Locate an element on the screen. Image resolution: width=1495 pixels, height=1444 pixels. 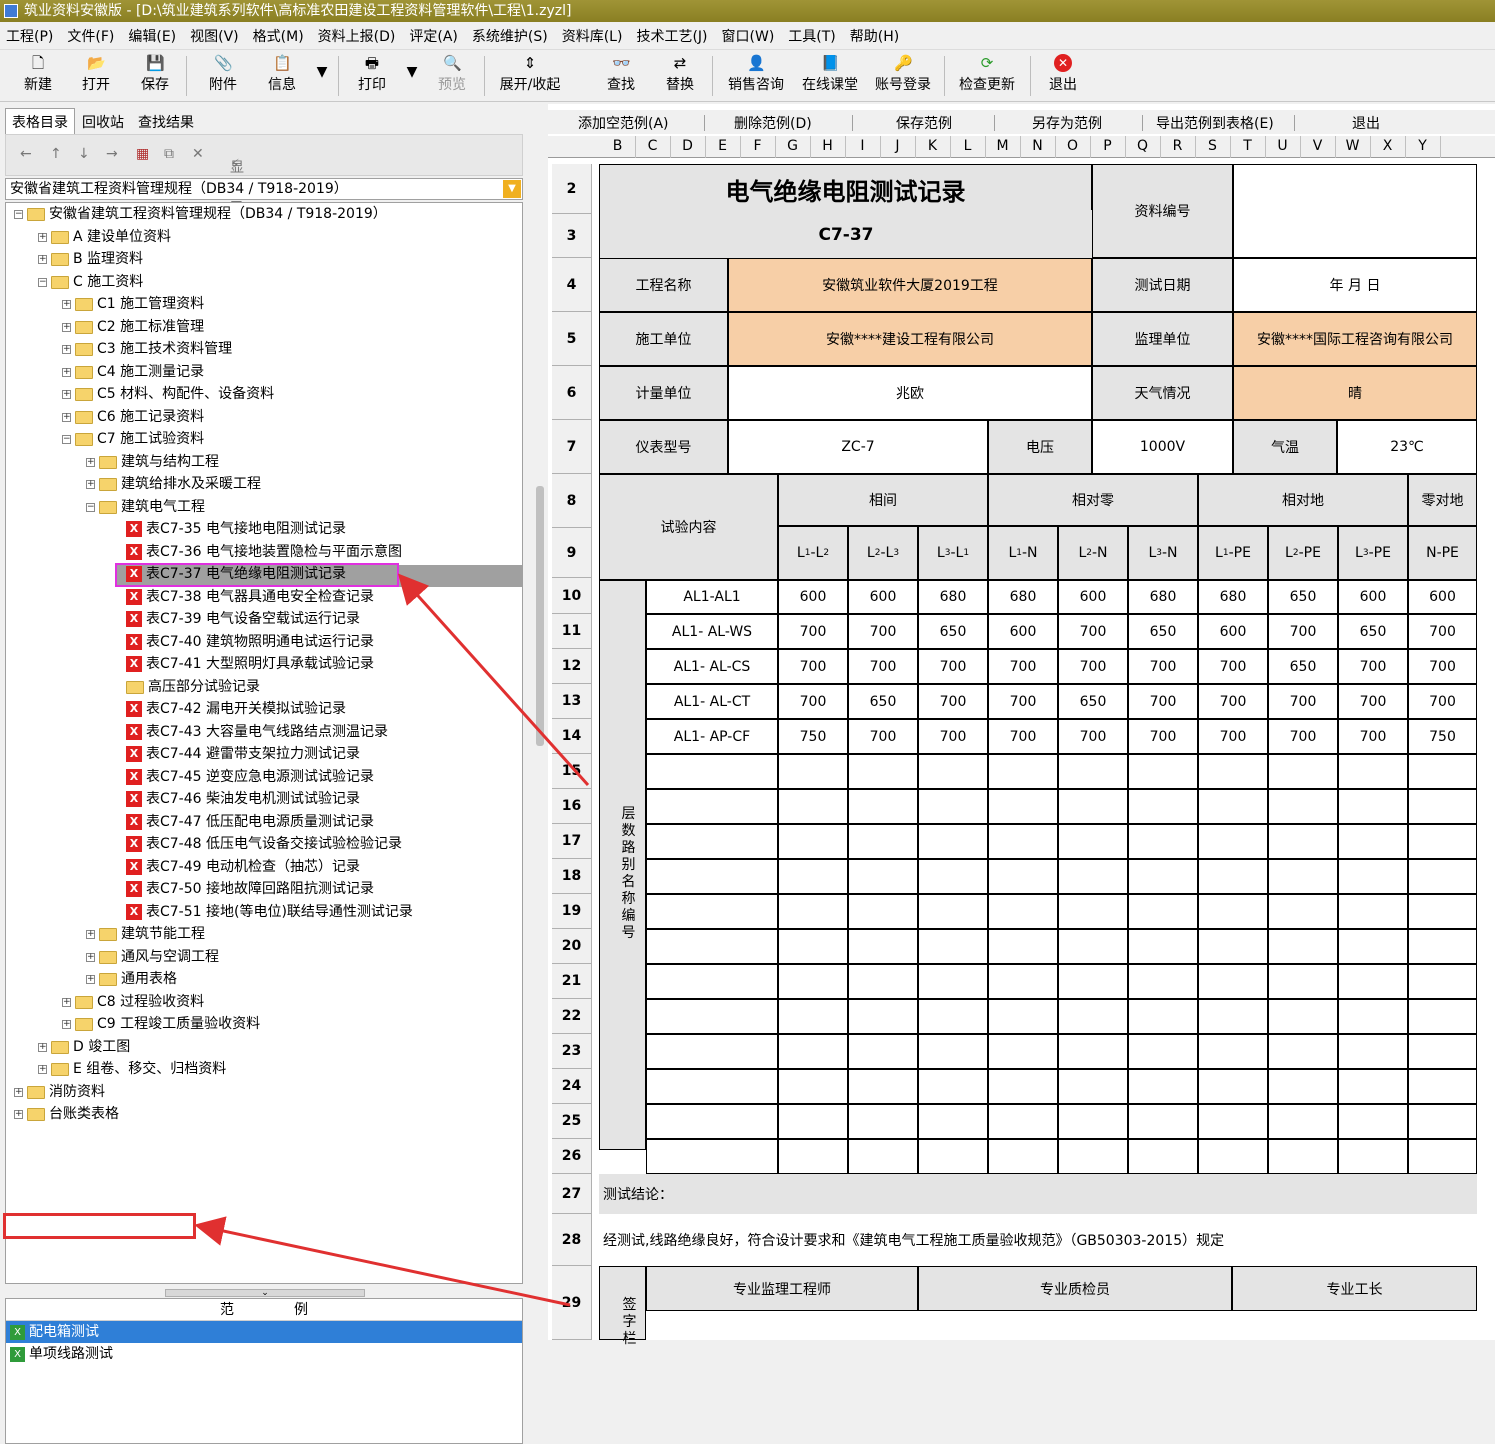
row-number: 17 is located at coordinates (572, 841).